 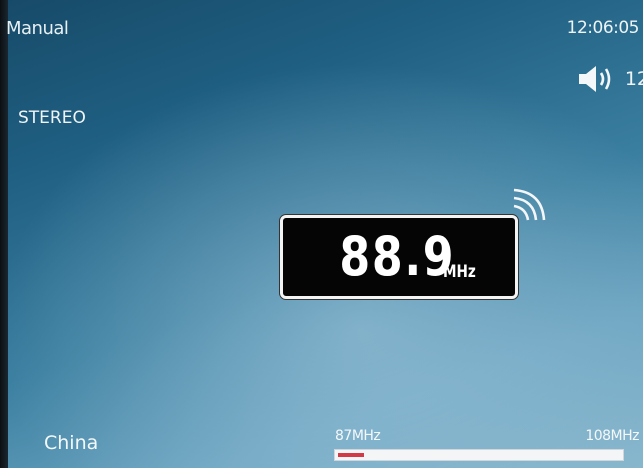 I want to click on frequency-display: 88.9 MHz, so click(x=399, y=257).